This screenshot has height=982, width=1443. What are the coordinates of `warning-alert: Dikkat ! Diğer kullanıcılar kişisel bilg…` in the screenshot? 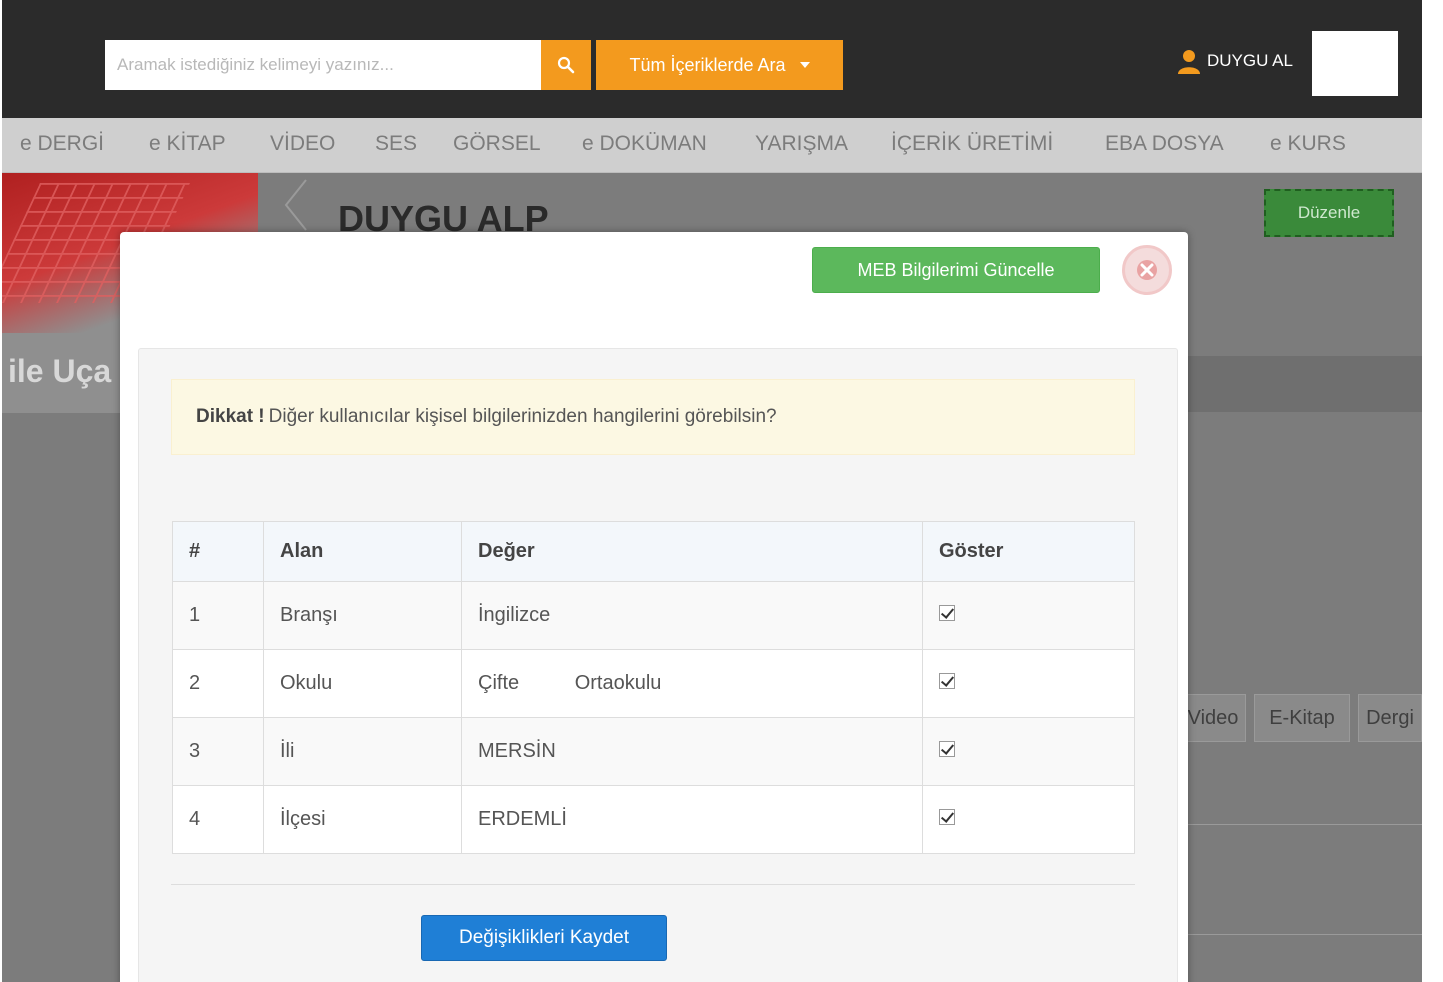 It's located at (653, 417).